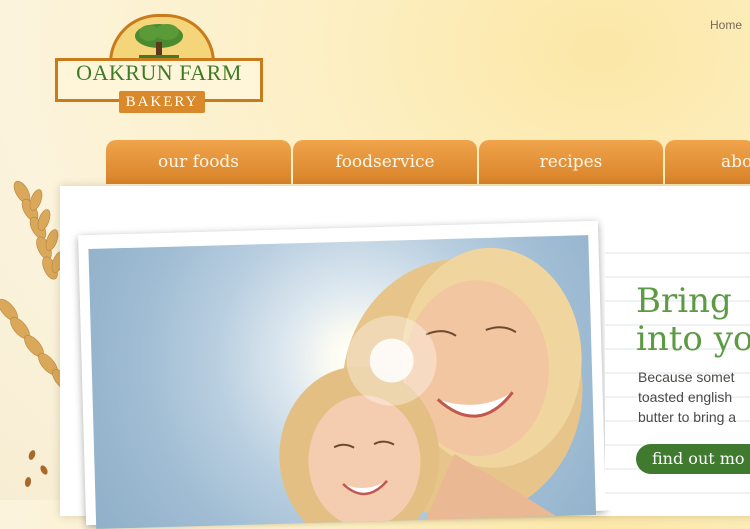 The image size is (750, 529). Describe the element at coordinates (726, 25) in the screenshot. I see `home-link: Home` at that location.